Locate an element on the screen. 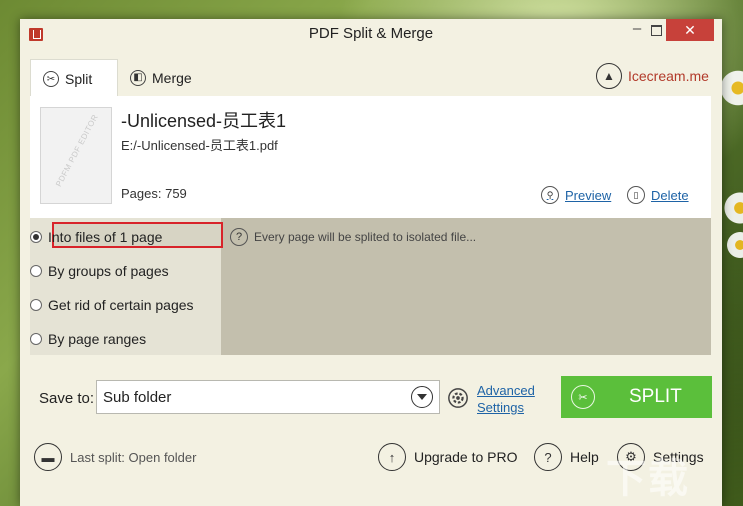 The width and height of the screenshot is (743, 506). chevron-down-icon is located at coordinates (422, 397).